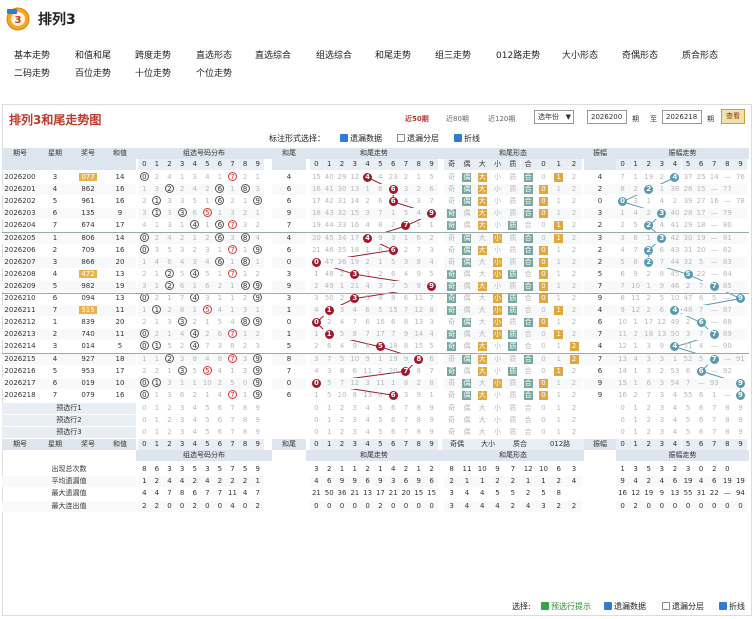 The image size is (755, 619). What do you see at coordinates (393, 54) in the screenshot?
I see `nav-item: 和尾走势` at bounding box center [393, 54].